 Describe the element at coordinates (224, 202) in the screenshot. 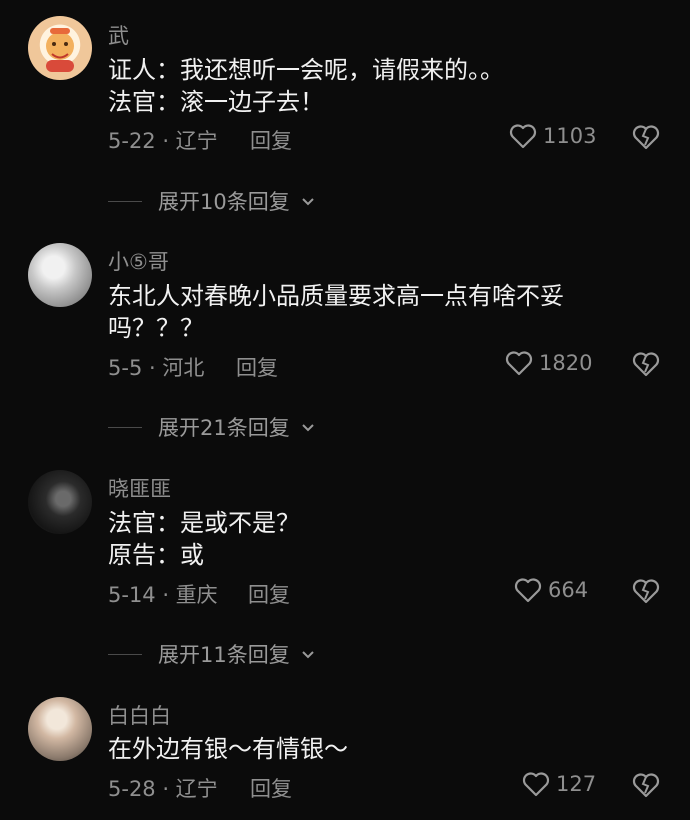

I see `expand-replies-label: 展开10条回复` at that location.